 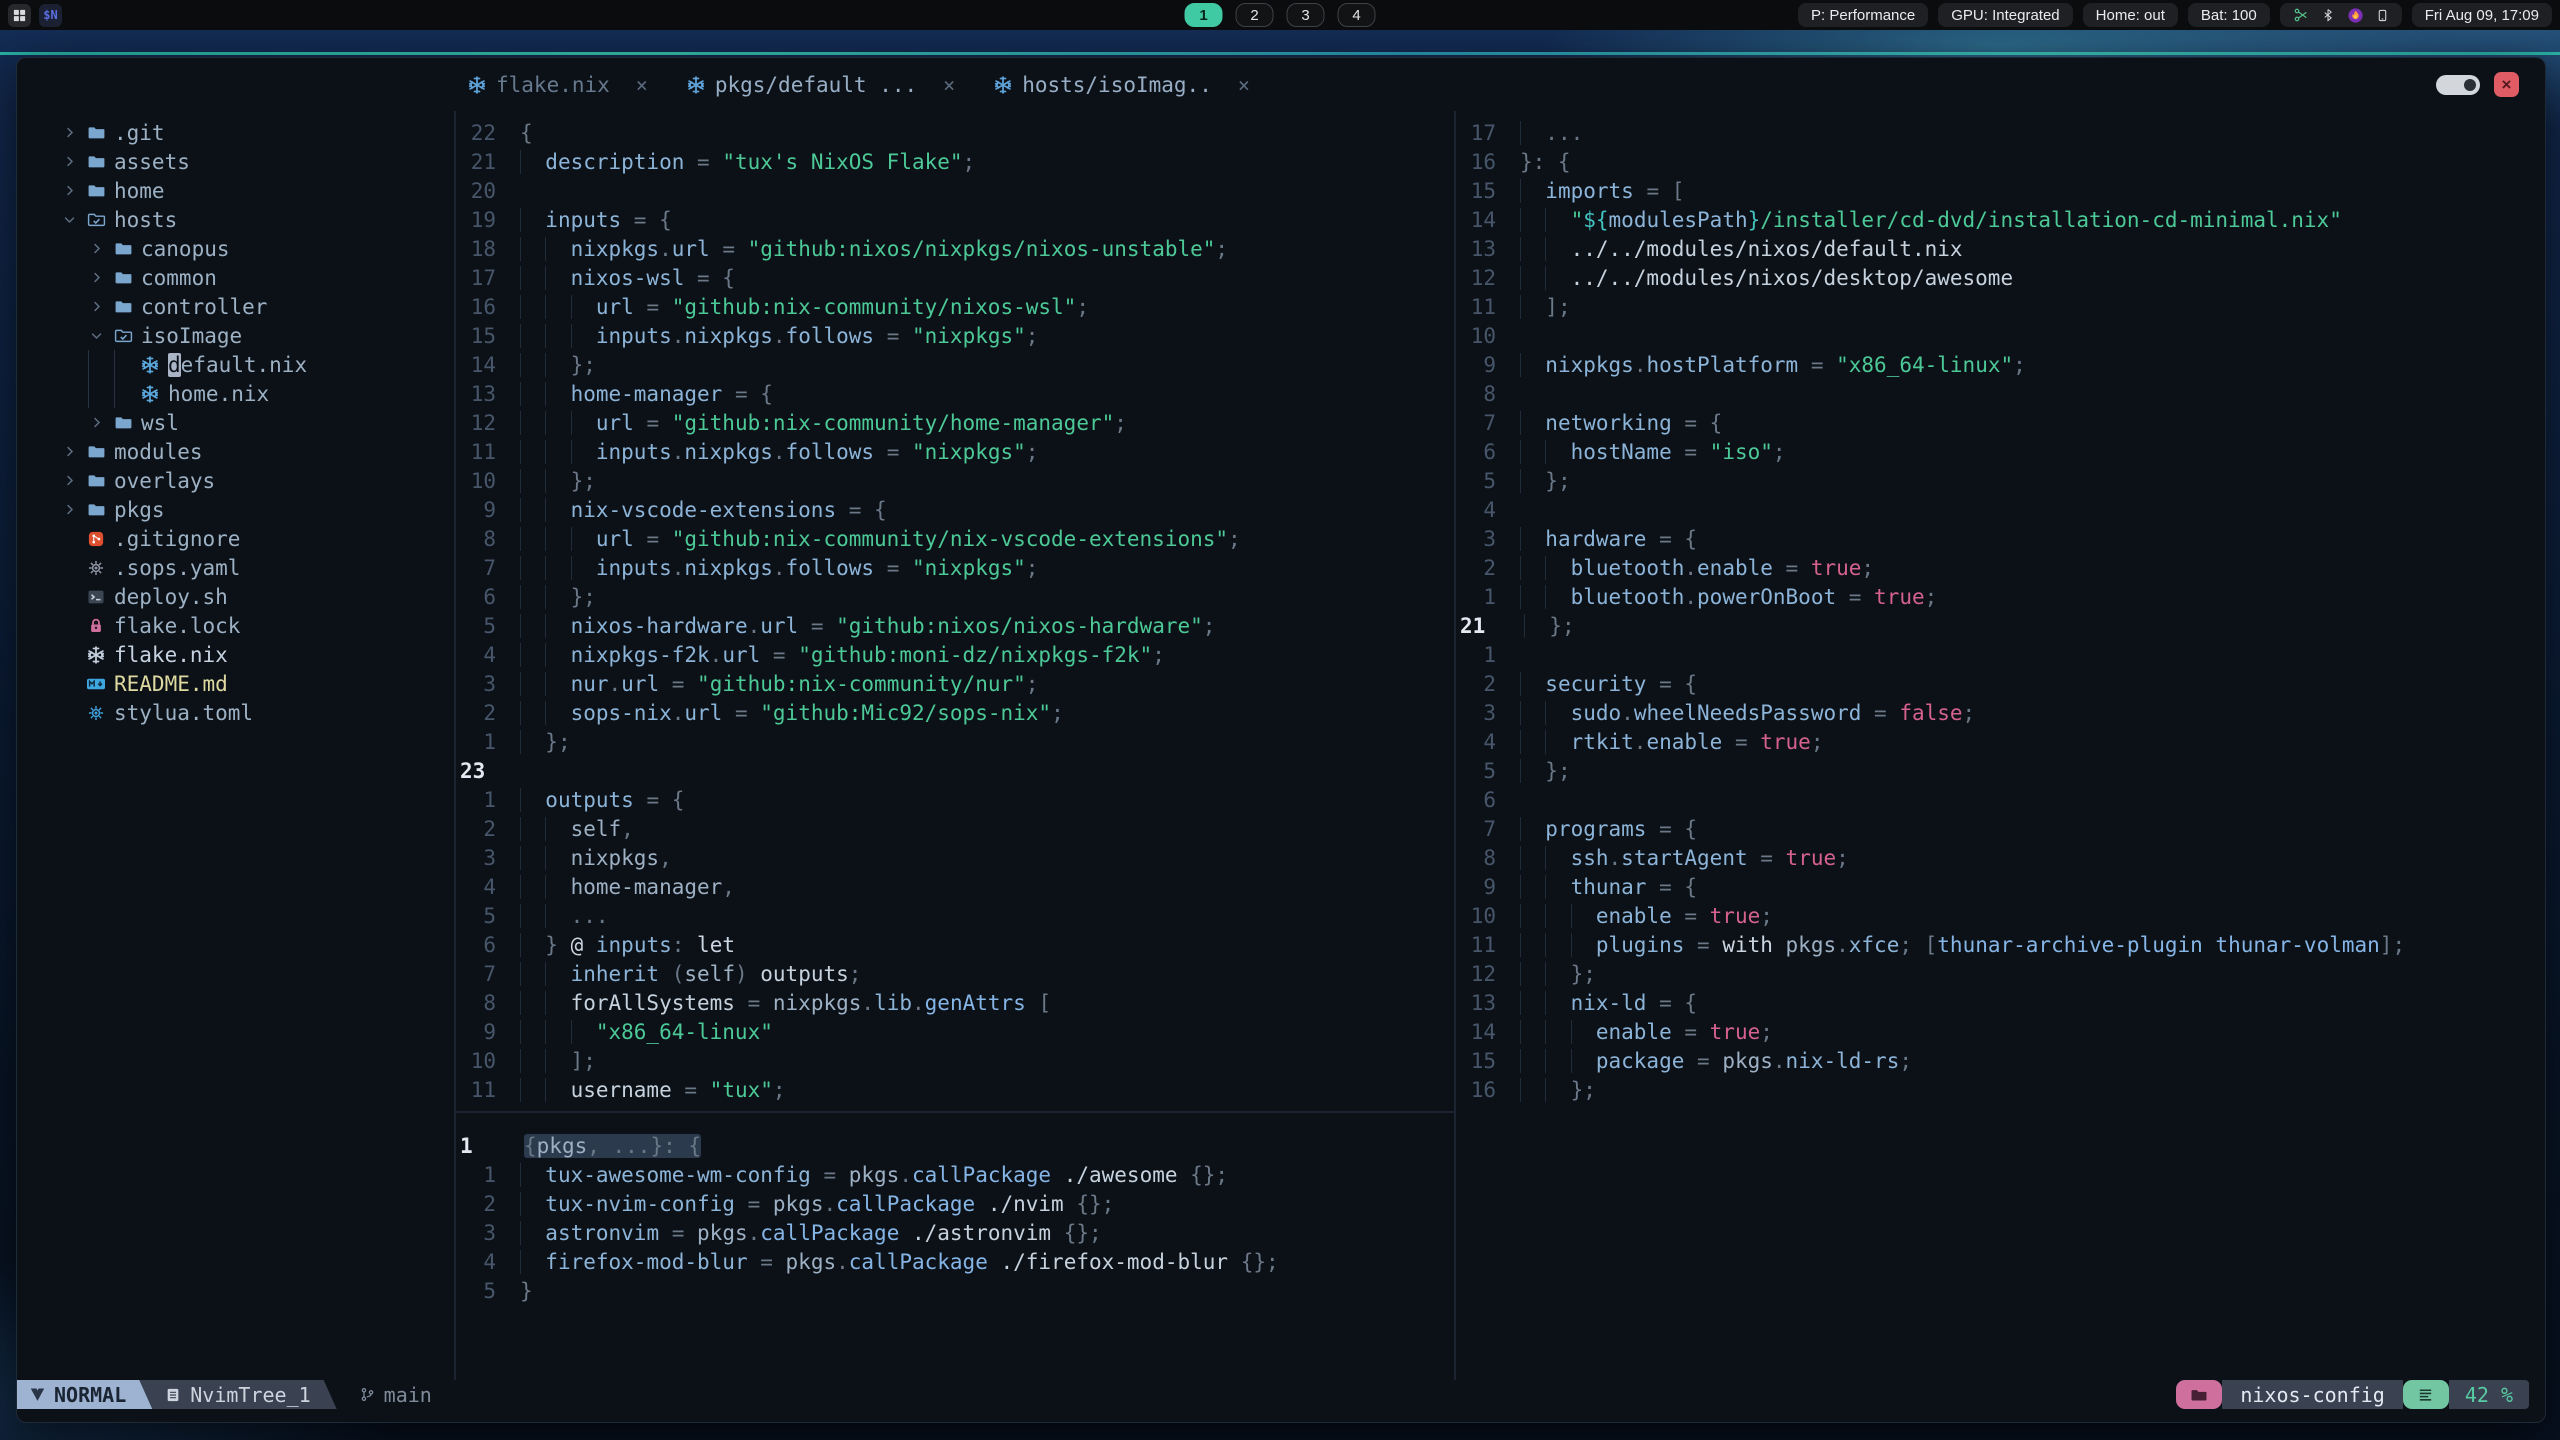 I want to click on code-line: 17 nixos-wsl = {, so click(x=955, y=277).